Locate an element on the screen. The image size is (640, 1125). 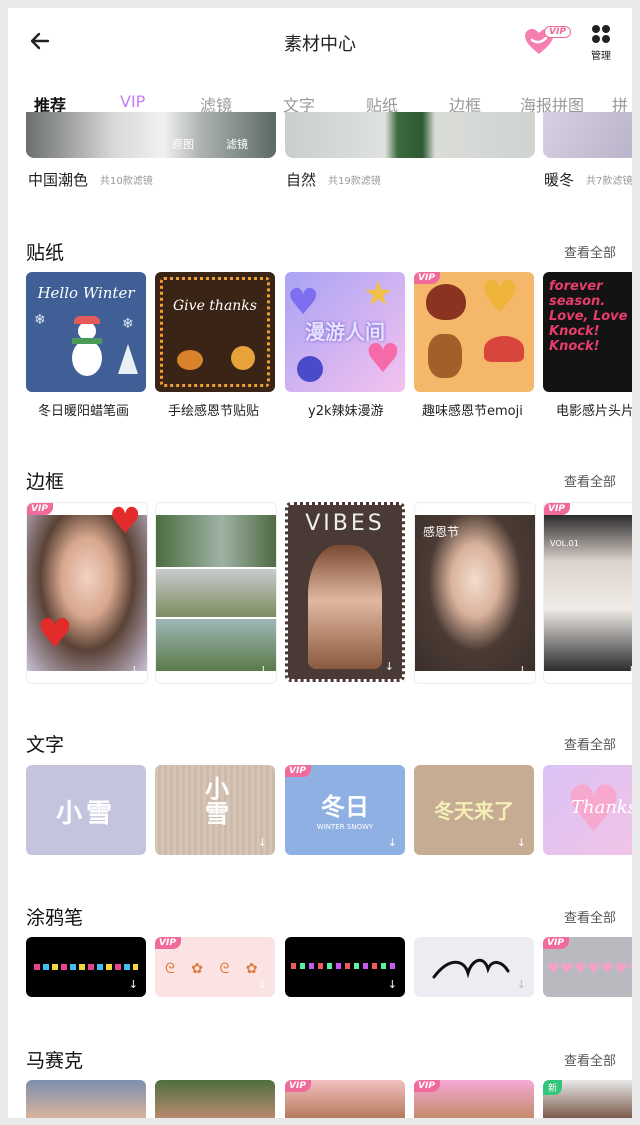
vip-badge: VIP is located at coordinates (557, 32).